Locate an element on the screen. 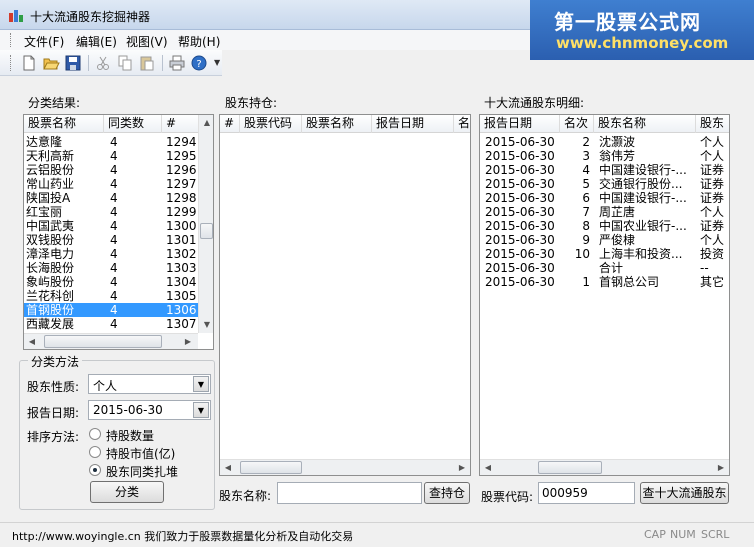  sort-radio-cluster is located at coordinates (95, 470).